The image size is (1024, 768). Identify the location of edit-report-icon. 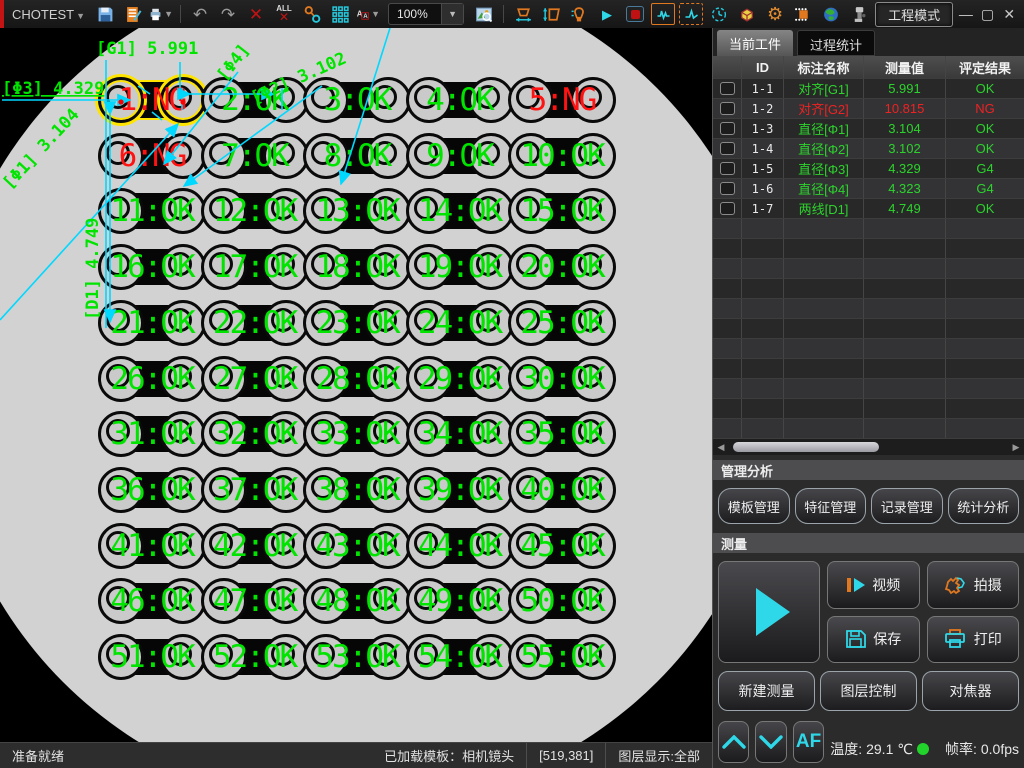
(133, 14).